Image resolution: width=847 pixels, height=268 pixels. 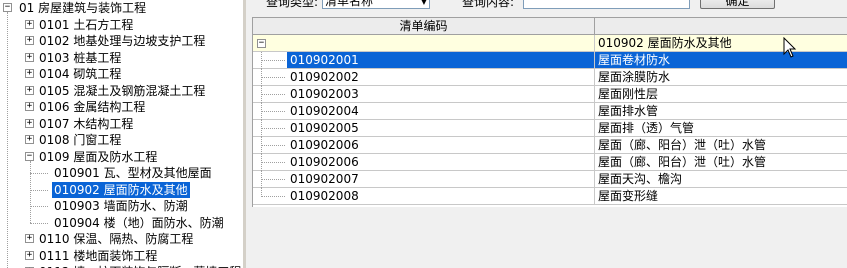 I want to click on tree-item-label: 0108 门窗工程, so click(x=80, y=140).